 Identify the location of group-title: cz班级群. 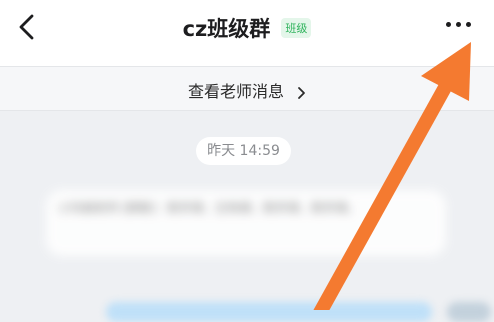
(226, 29).